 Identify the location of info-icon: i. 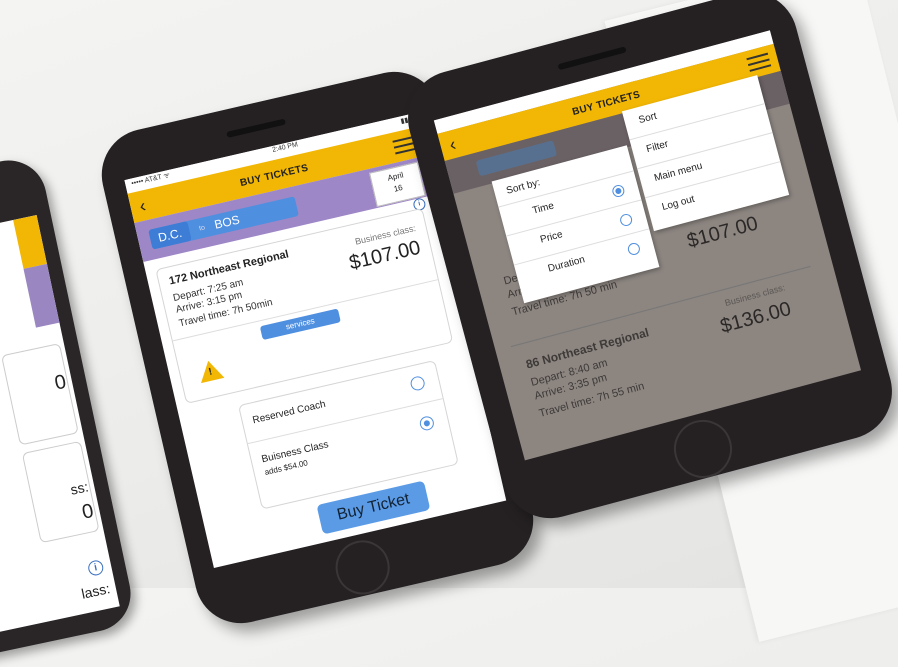
(95, 568).